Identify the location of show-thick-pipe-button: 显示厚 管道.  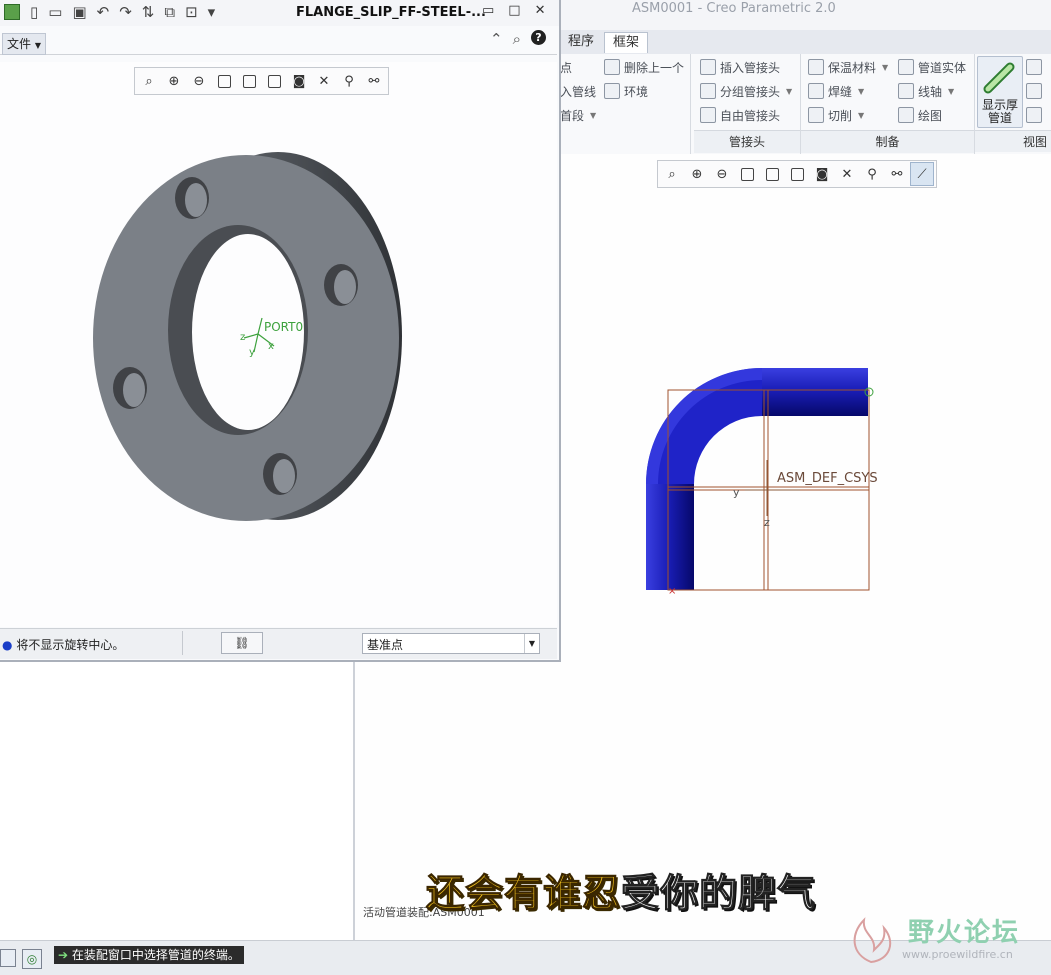
(1000, 92).